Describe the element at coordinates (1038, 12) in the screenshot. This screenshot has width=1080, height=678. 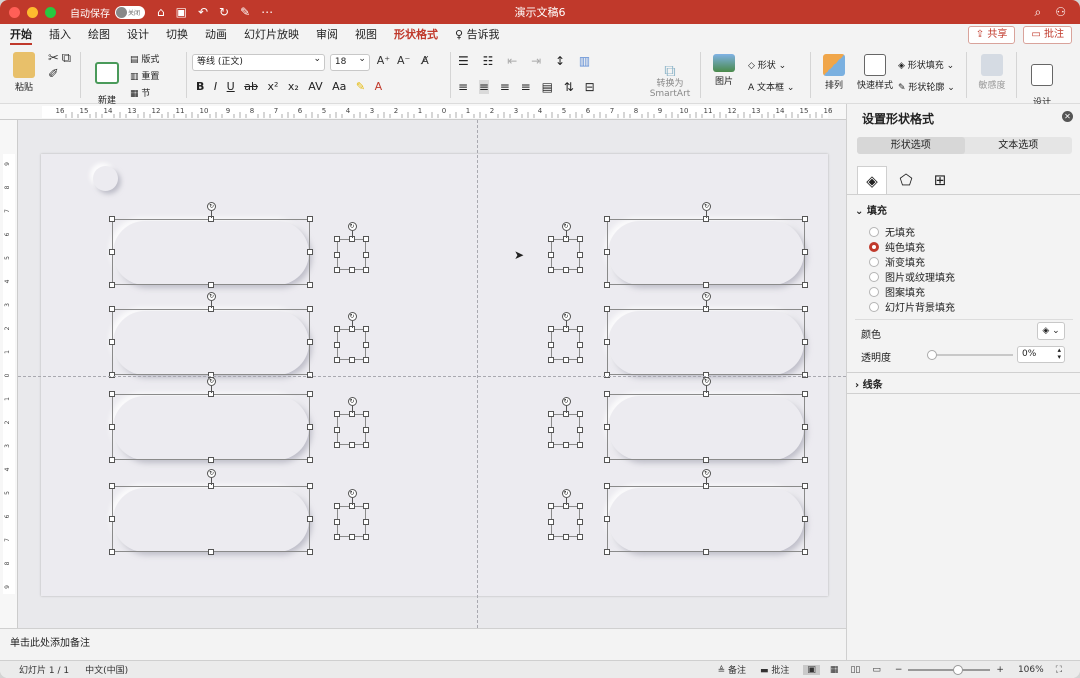
I see `search-icon: ⌕` at that location.